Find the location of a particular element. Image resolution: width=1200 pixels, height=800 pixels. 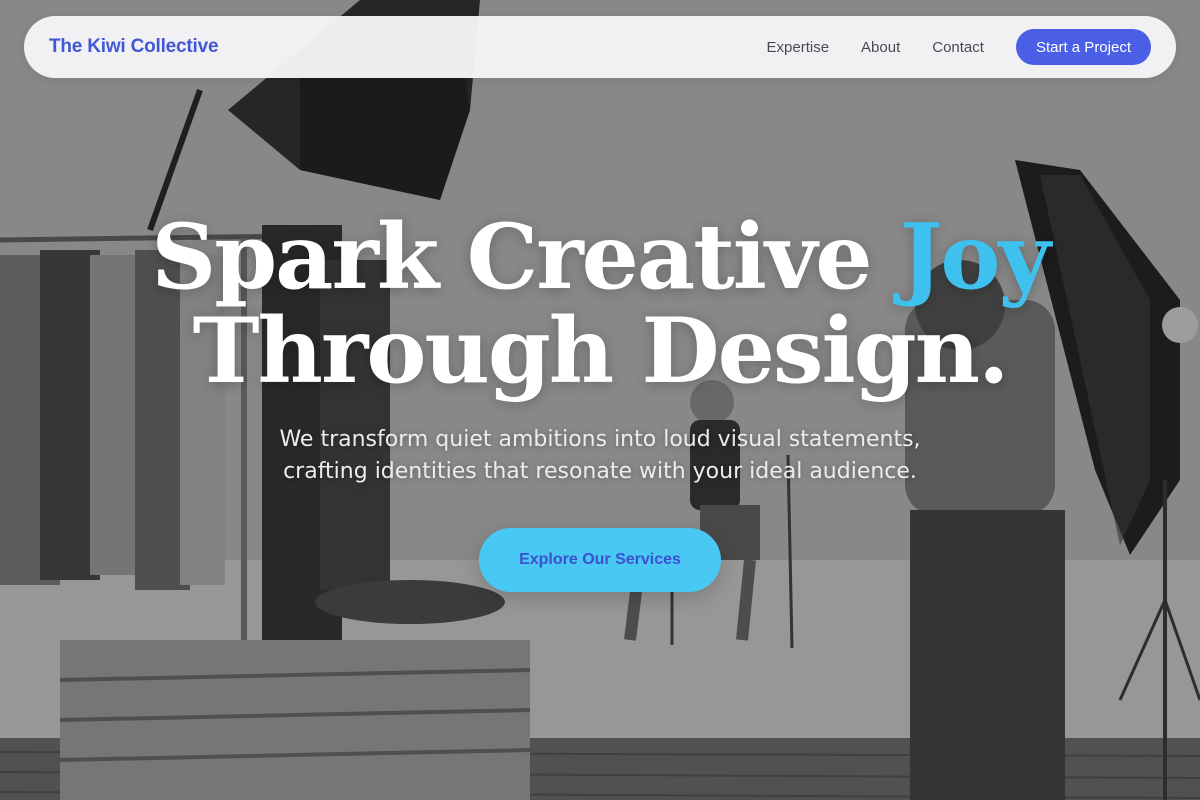

headline-accent-word: Joy is located at coordinates (975, 257).